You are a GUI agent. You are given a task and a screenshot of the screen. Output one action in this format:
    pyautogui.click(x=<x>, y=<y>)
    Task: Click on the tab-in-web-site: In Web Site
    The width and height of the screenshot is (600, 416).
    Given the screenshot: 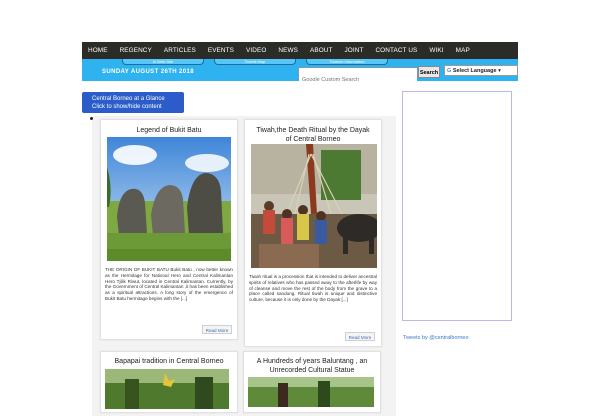 What is the action you would take?
    pyautogui.click(x=163, y=62)
    